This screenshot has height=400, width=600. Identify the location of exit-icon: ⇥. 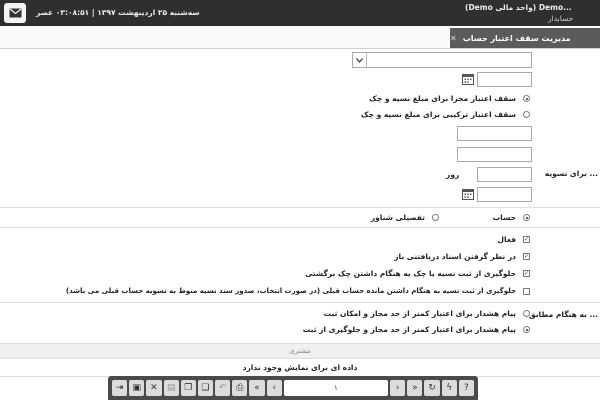
(120, 388).